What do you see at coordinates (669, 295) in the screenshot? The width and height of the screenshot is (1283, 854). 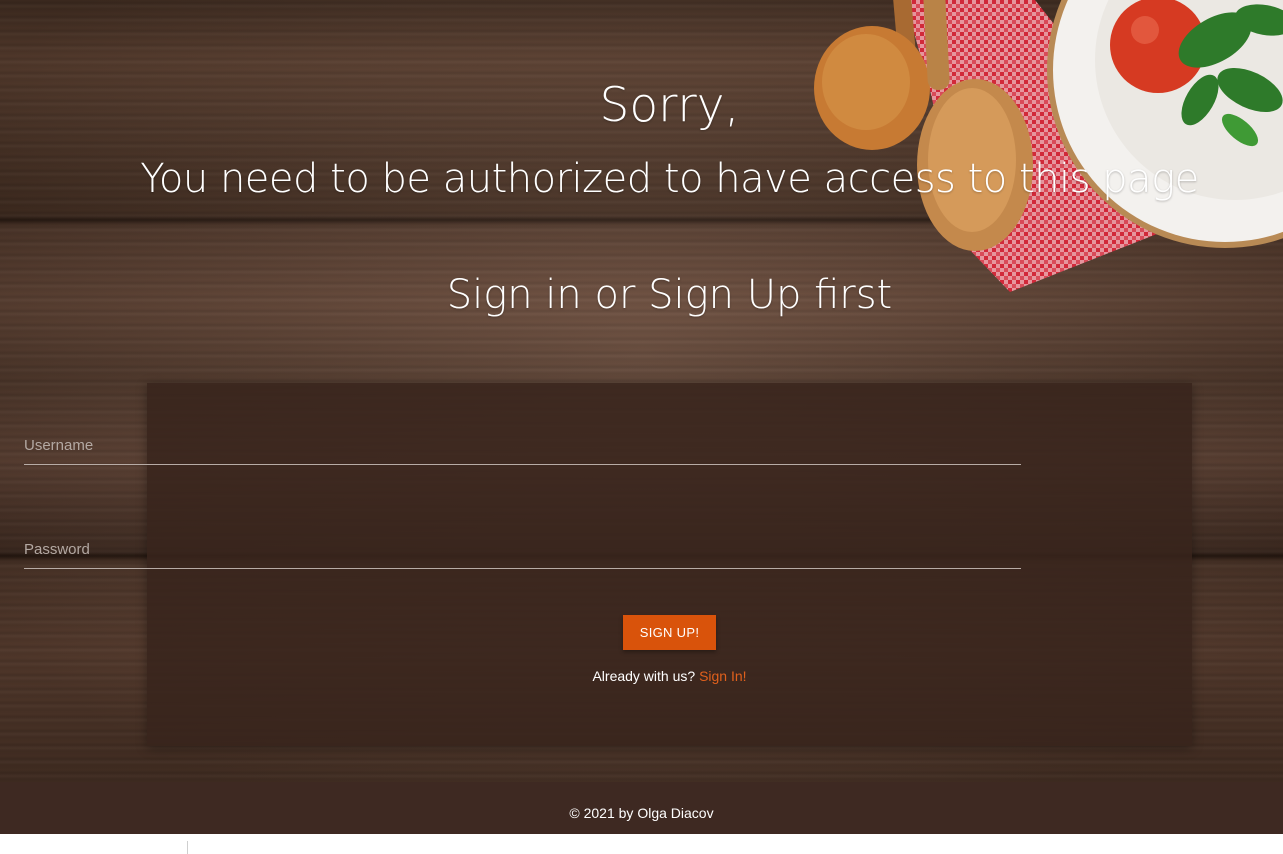 I see `sign-in-prompt: Sign in or Sign Up first` at bounding box center [669, 295].